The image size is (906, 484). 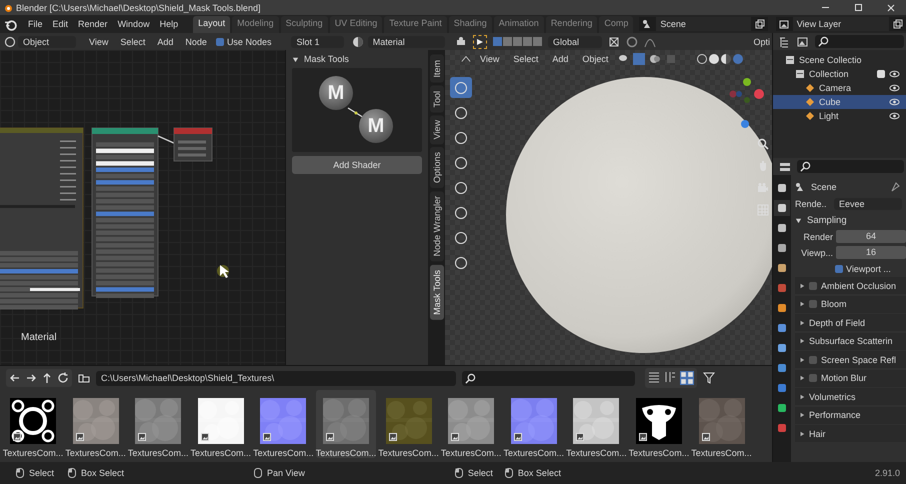 What do you see at coordinates (406, 42) in the screenshot?
I see `material-field: Material` at bounding box center [406, 42].